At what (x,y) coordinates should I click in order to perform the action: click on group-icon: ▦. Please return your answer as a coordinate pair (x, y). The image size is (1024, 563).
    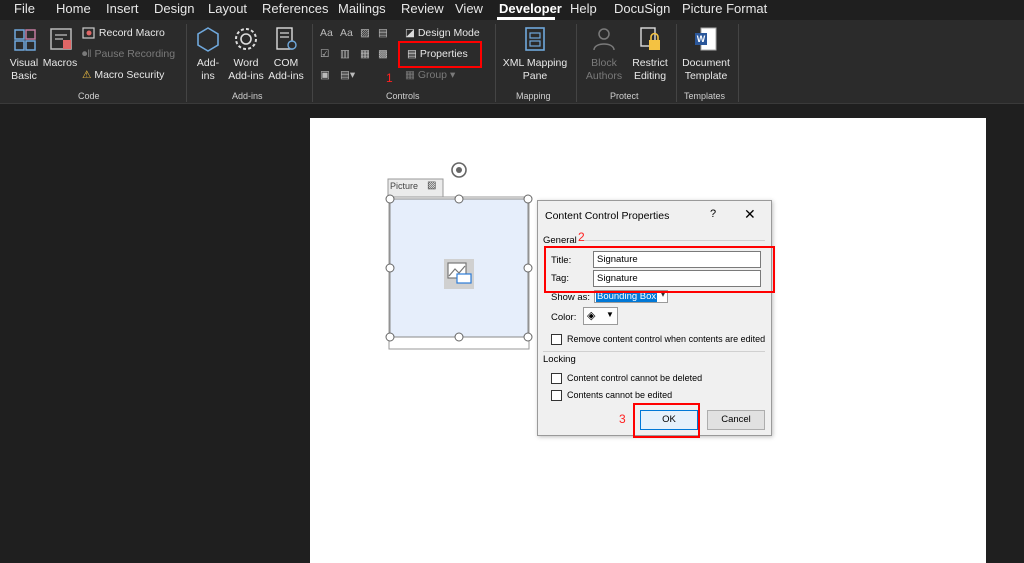
    Looking at the image, I should click on (410, 75).